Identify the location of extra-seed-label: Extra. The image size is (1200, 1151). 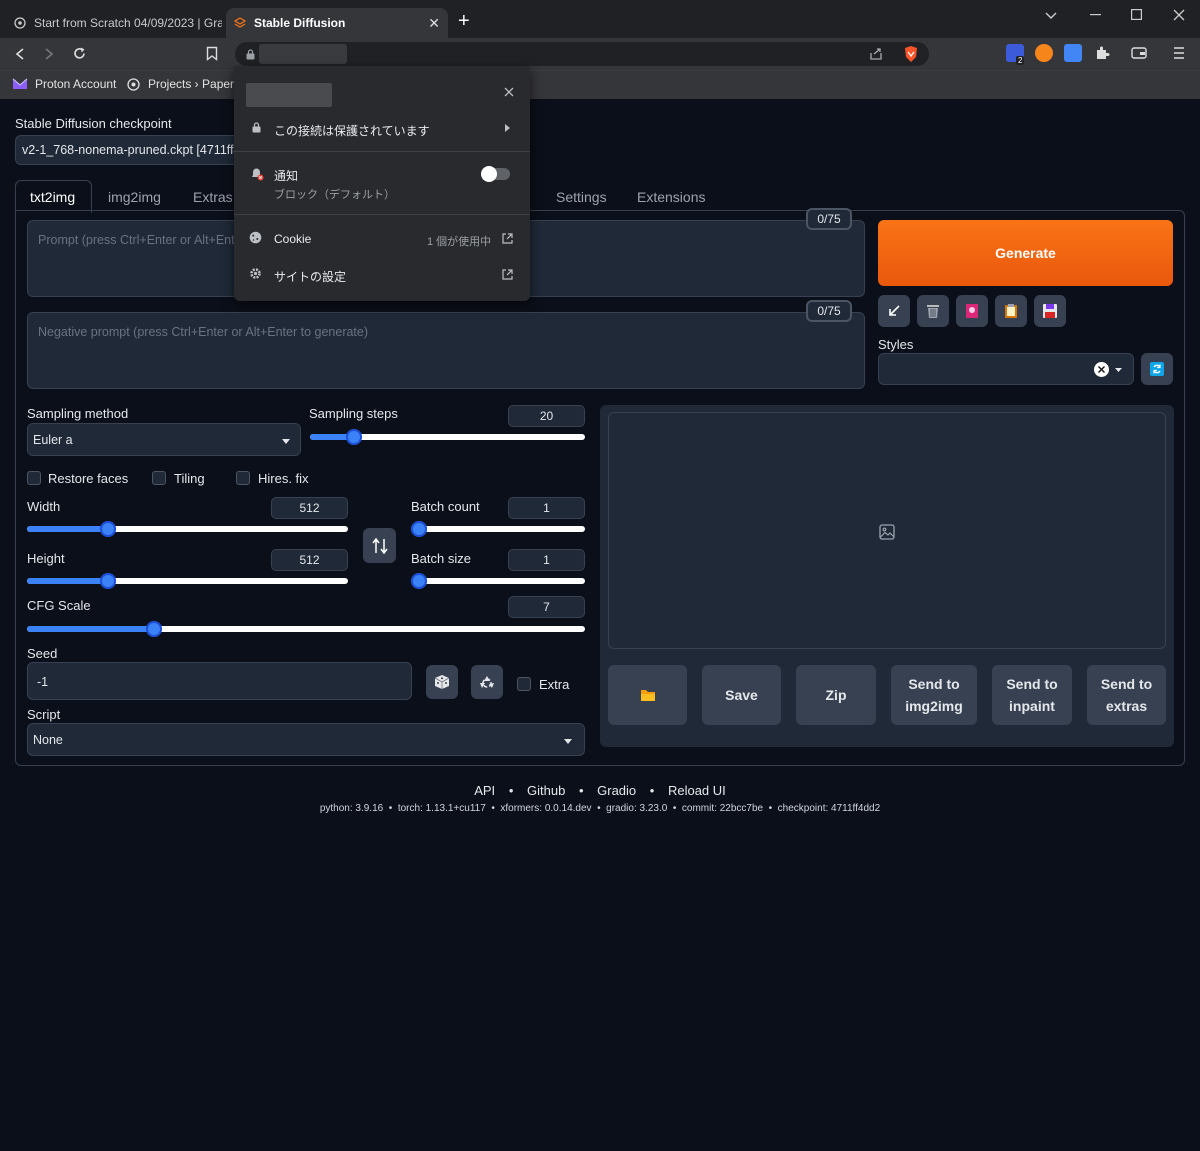
(554, 684).